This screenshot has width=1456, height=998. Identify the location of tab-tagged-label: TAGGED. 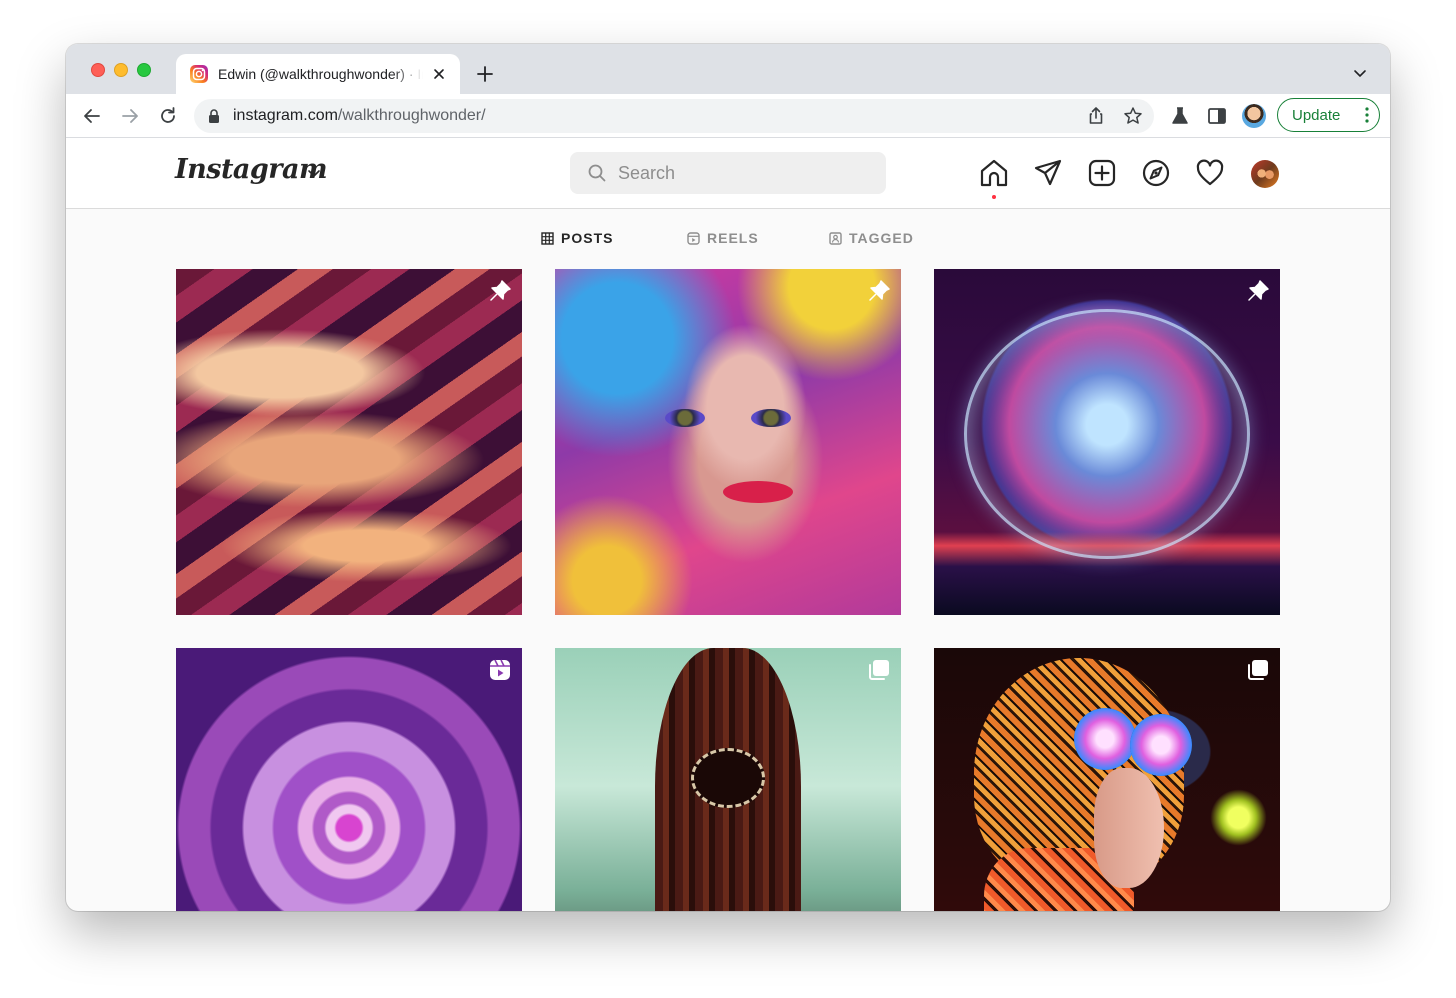
(881, 238).